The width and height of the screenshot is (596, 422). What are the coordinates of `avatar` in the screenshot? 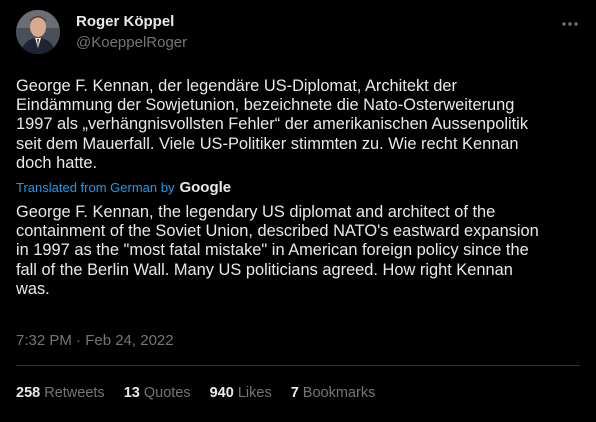 It's located at (38, 32).